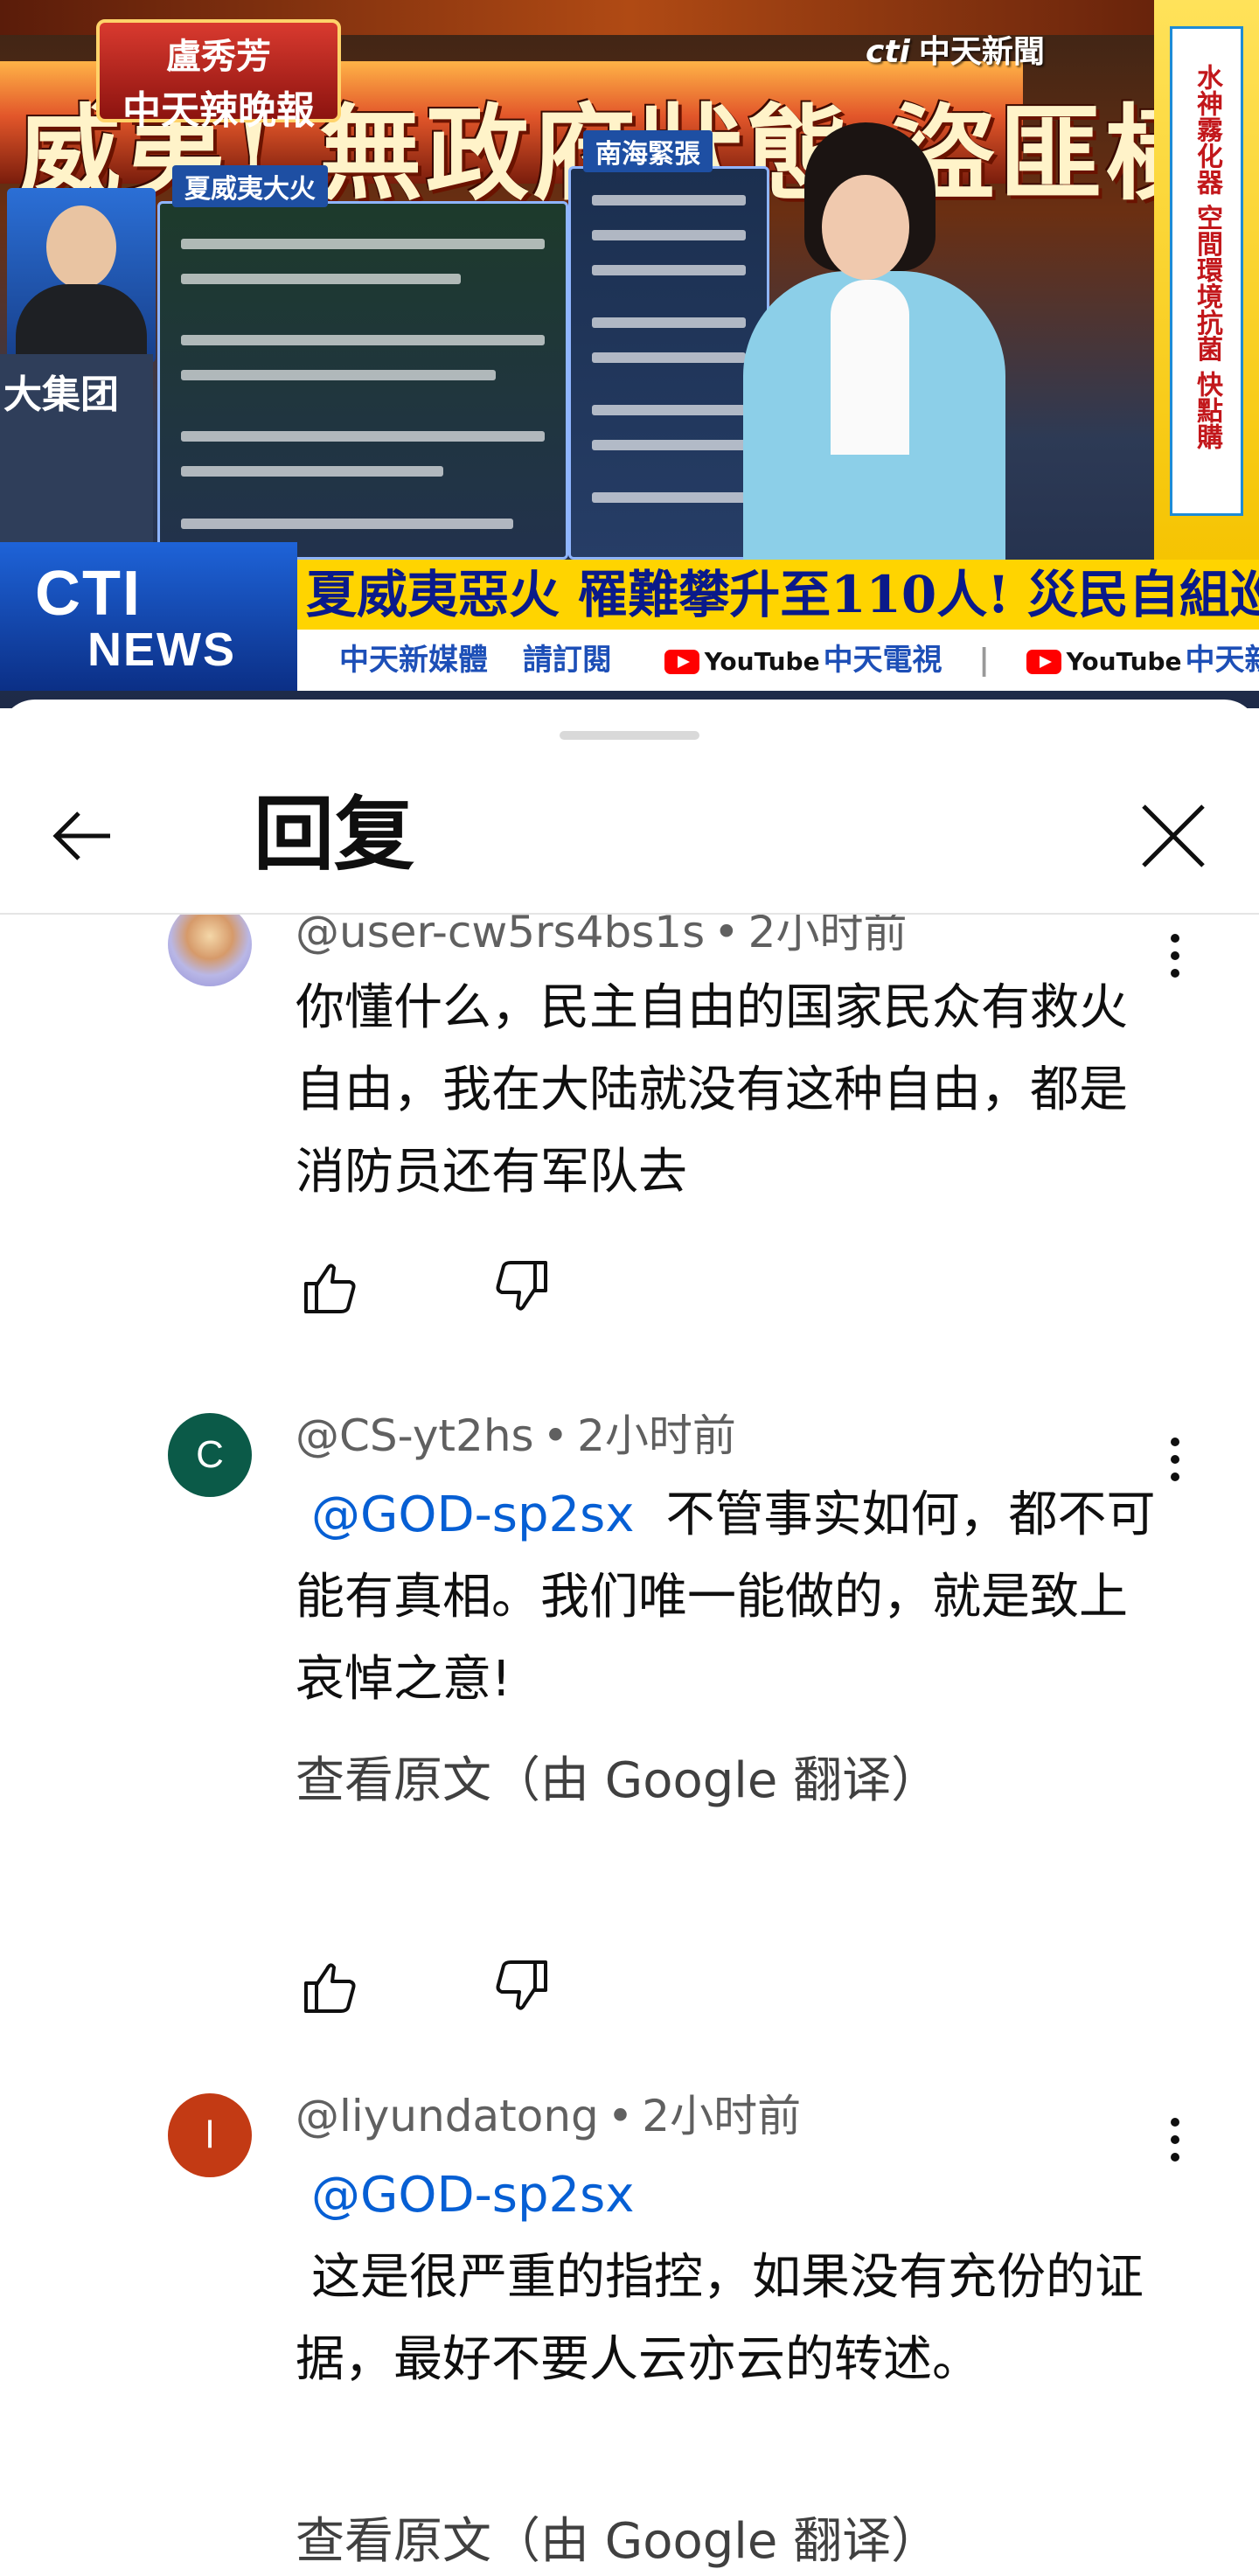  What do you see at coordinates (335, 834) in the screenshot?
I see `page-title: 回复` at bounding box center [335, 834].